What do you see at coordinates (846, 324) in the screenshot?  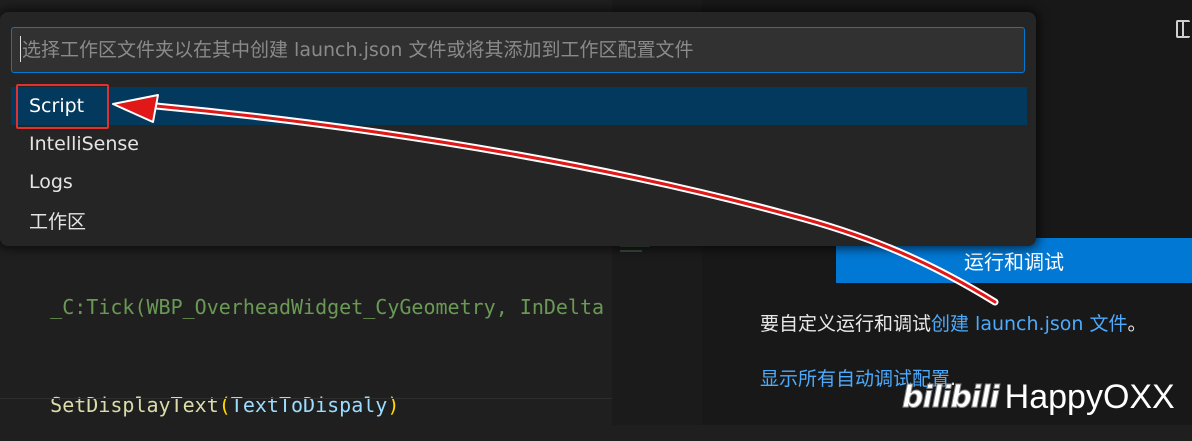 I see `description-text: 要自定义运行和调试` at bounding box center [846, 324].